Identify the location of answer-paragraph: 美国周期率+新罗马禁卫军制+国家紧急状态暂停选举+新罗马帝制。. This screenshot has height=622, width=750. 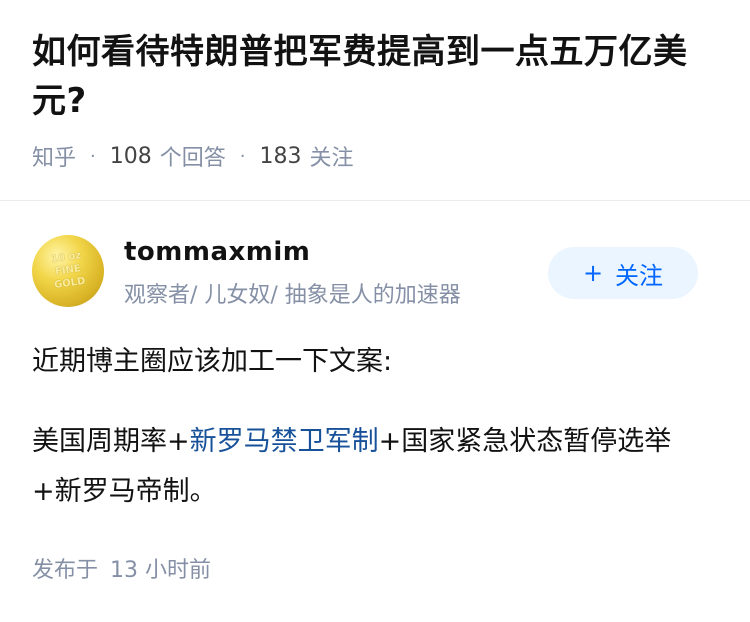
(375, 467).